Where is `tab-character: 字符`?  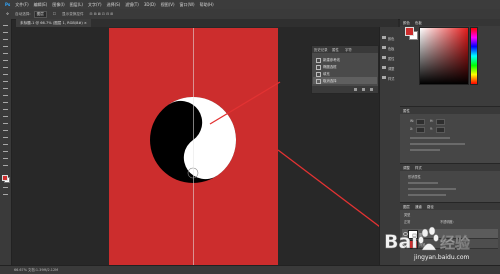
tab-character: 字符 is located at coordinates (348, 49).